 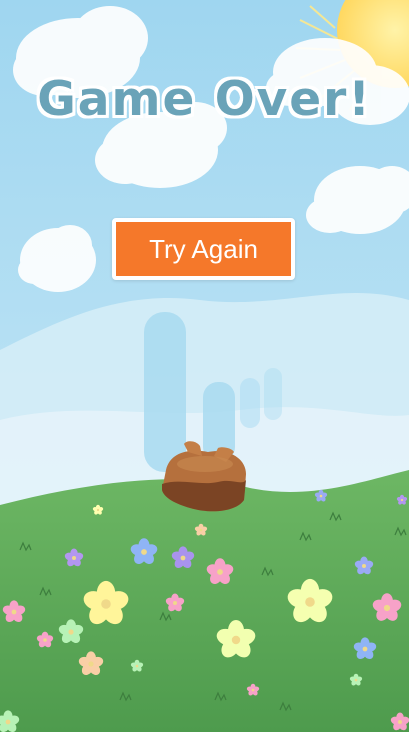 What do you see at coordinates (203, 249) in the screenshot?
I see `try-again-button: Try Again` at bounding box center [203, 249].